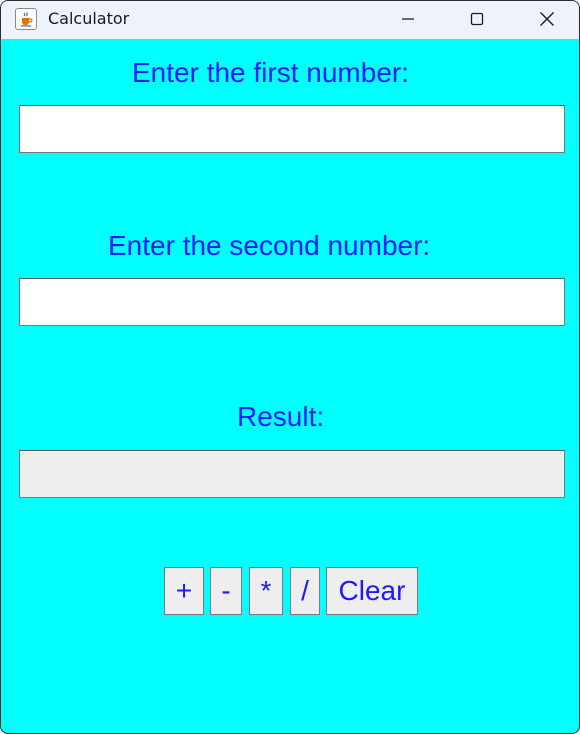  What do you see at coordinates (26, 19) in the screenshot?
I see `java-cup-icon` at bounding box center [26, 19].